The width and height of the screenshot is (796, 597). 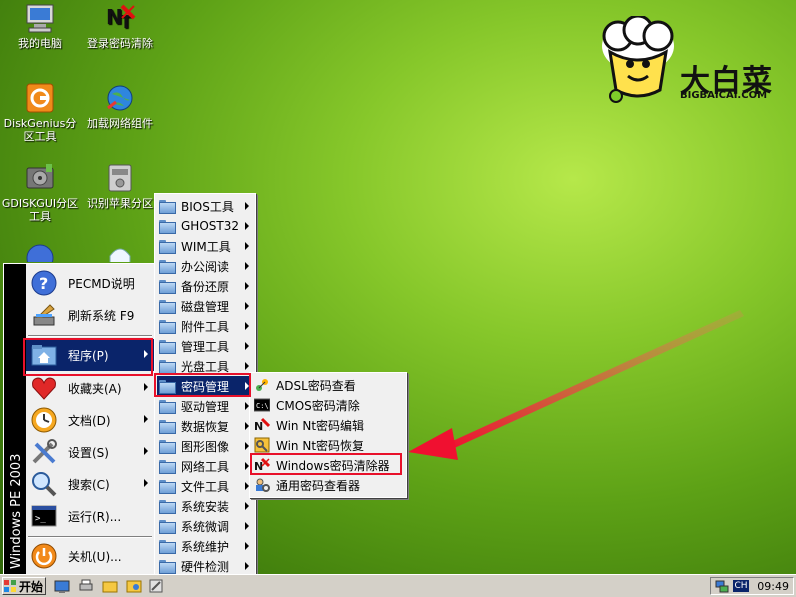 I want to click on start-item-label: 搜索(C), so click(x=89, y=484).